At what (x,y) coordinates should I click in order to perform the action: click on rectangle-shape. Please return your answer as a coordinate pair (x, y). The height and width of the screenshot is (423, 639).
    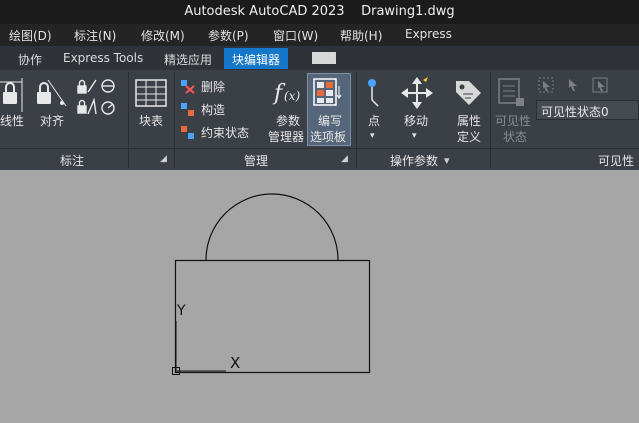
    Looking at the image, I should click on (272, 316).